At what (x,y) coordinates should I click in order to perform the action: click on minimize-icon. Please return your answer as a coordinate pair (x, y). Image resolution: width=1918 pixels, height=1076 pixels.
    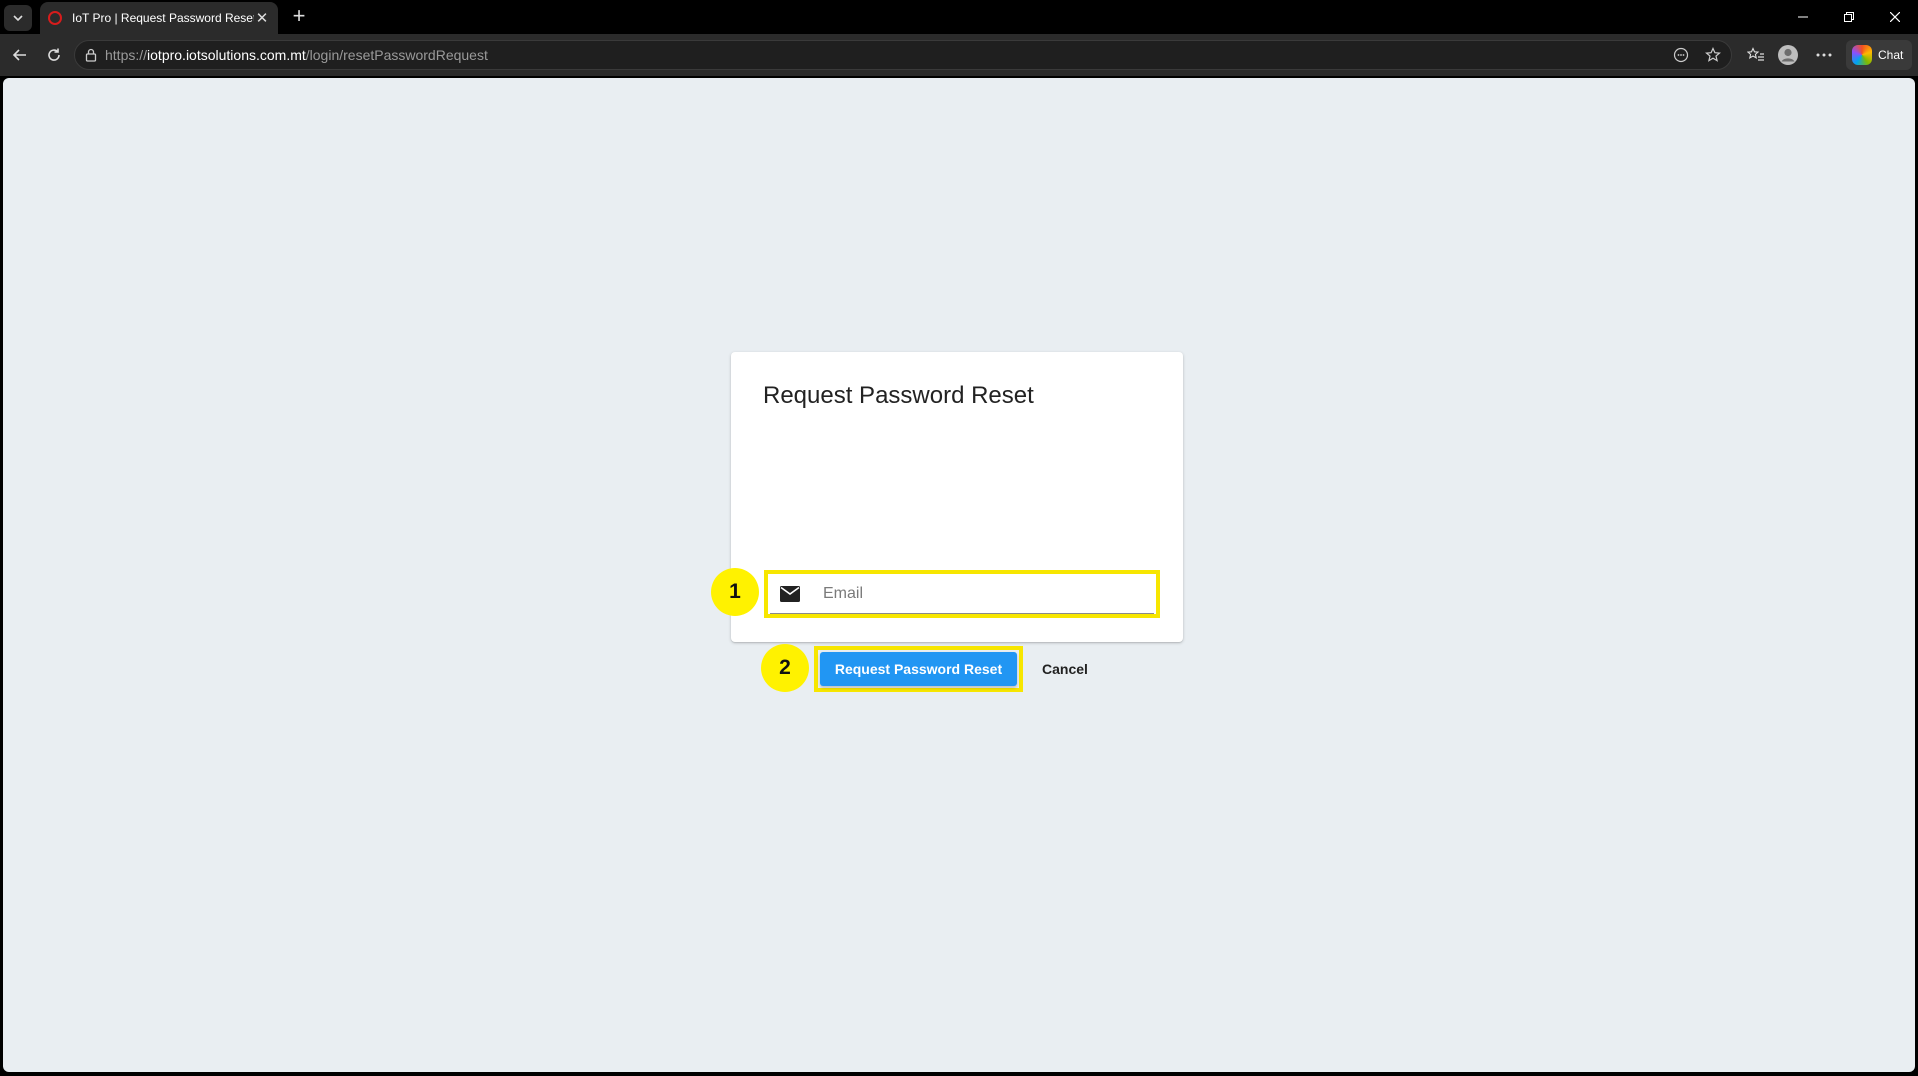
    Looking at the image, I should click on (1803, 17).